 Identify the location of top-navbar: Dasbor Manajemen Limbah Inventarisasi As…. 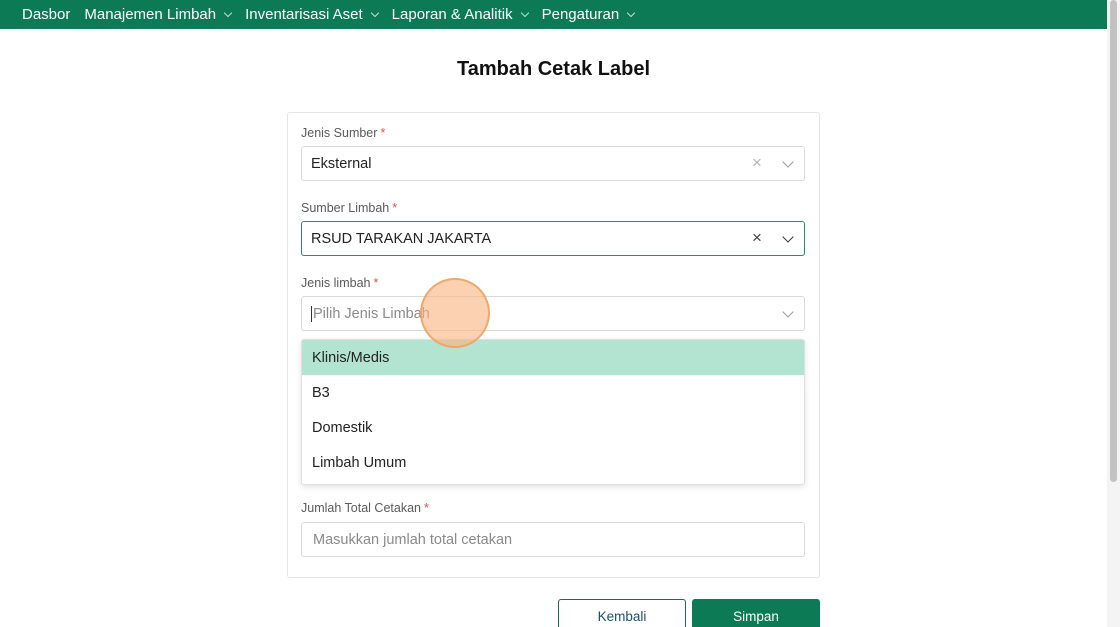
(553, 14).